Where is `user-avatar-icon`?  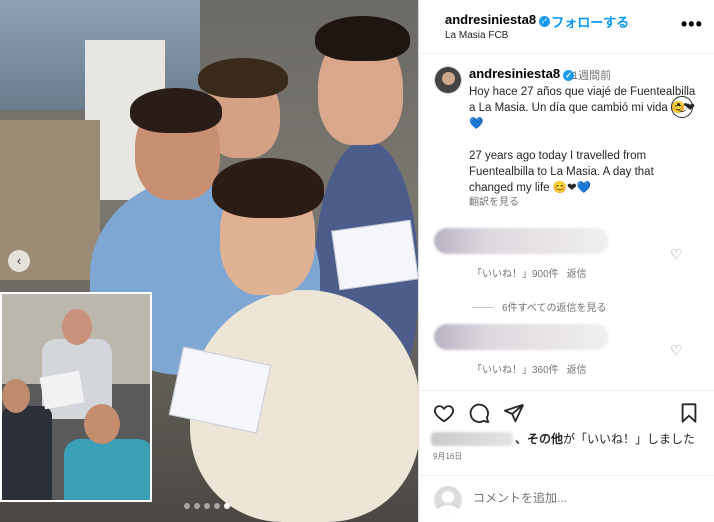 user-avatar-icon is located at coordinates (448, 500).